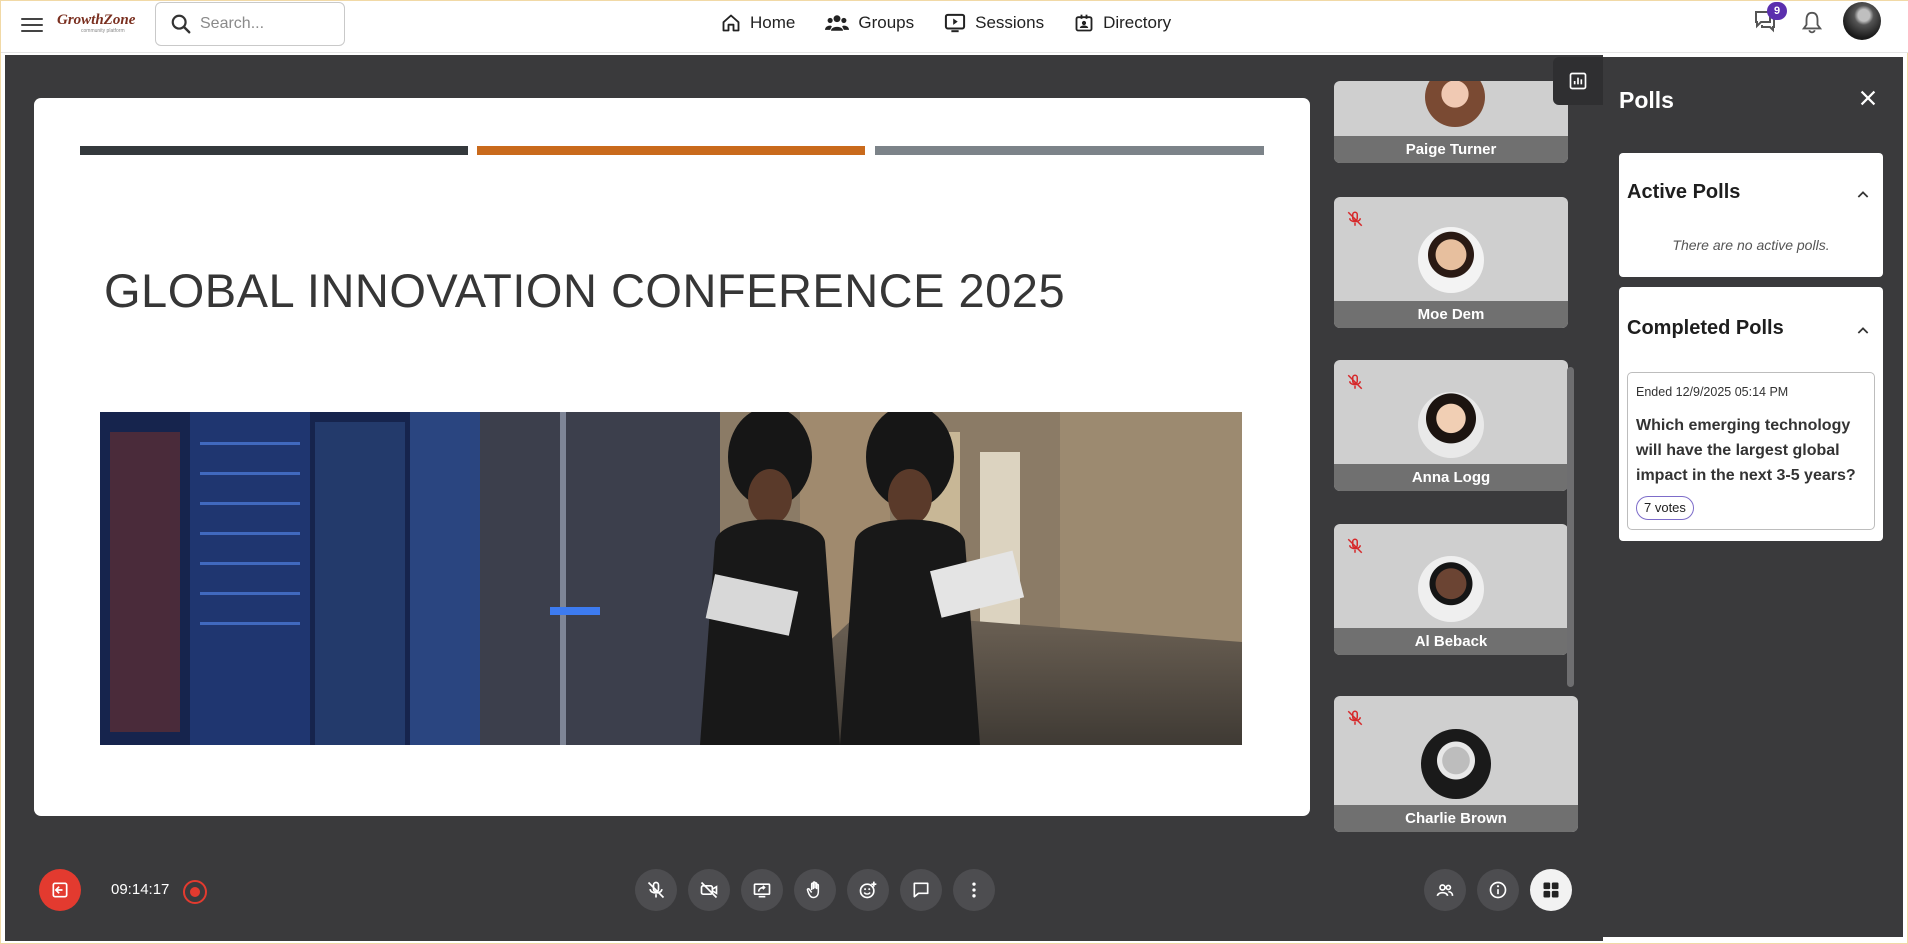  I want to click on mute-button, so click(656, 890).